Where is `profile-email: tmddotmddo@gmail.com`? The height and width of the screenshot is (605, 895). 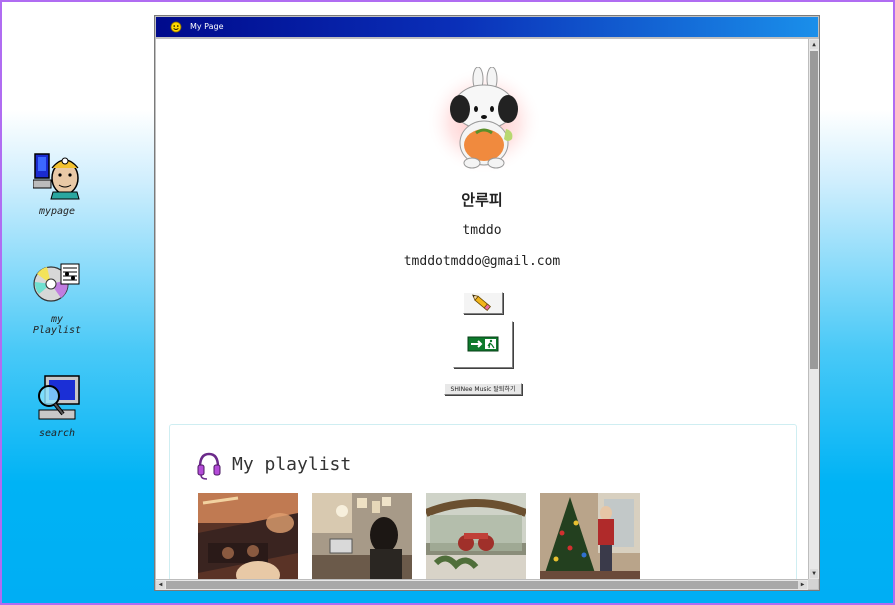 profile-email: tmddotmddo@gmail.com is located at coordinates (482, 261).